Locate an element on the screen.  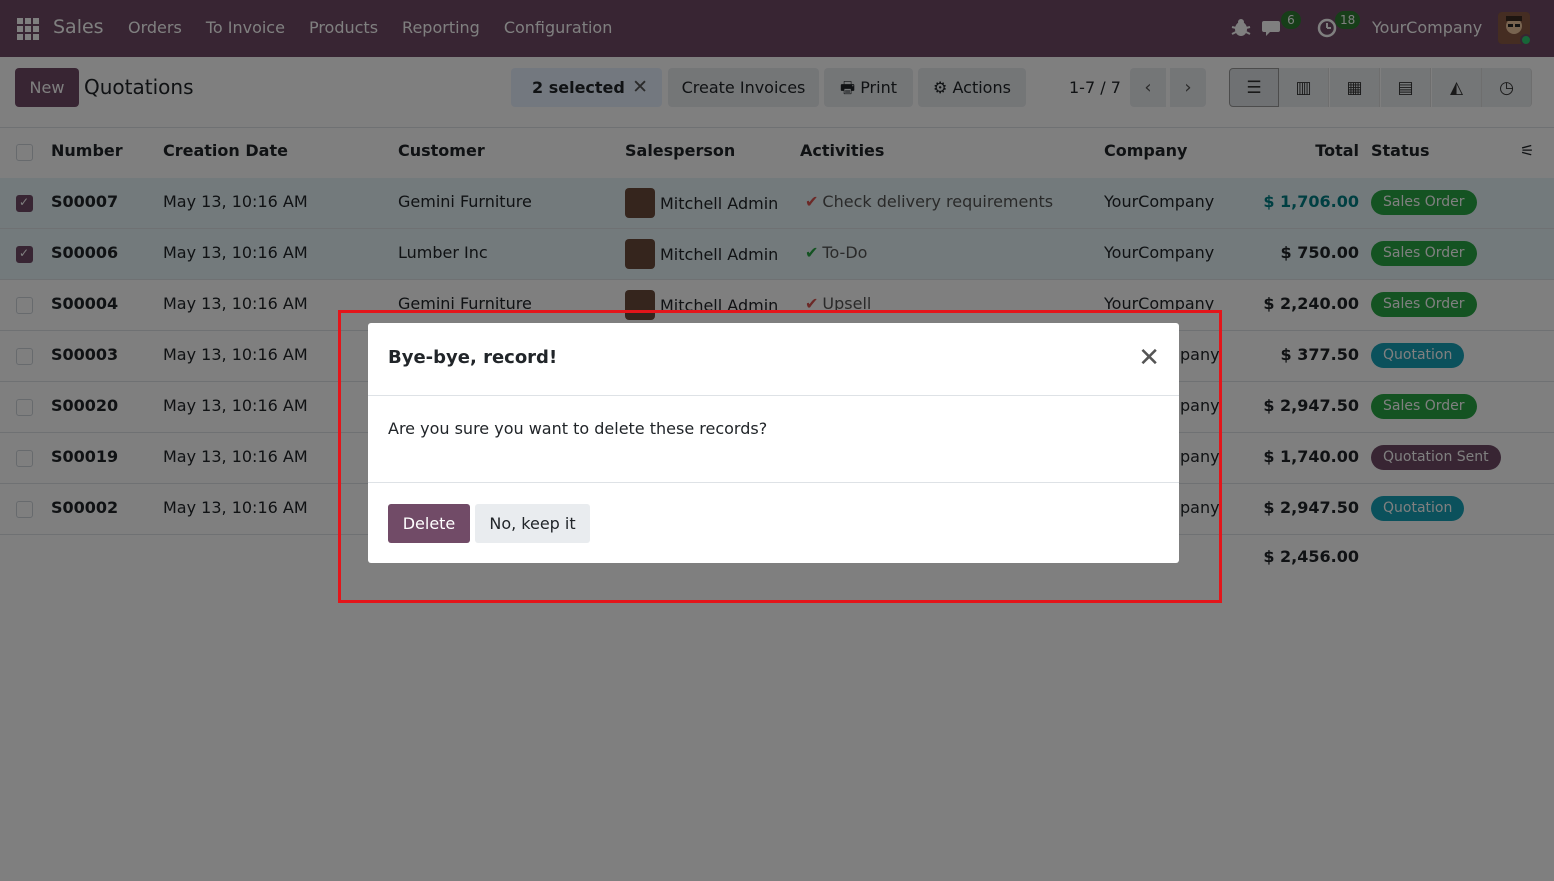
close-icon: ✕ is located at coordinates (1149, 358).